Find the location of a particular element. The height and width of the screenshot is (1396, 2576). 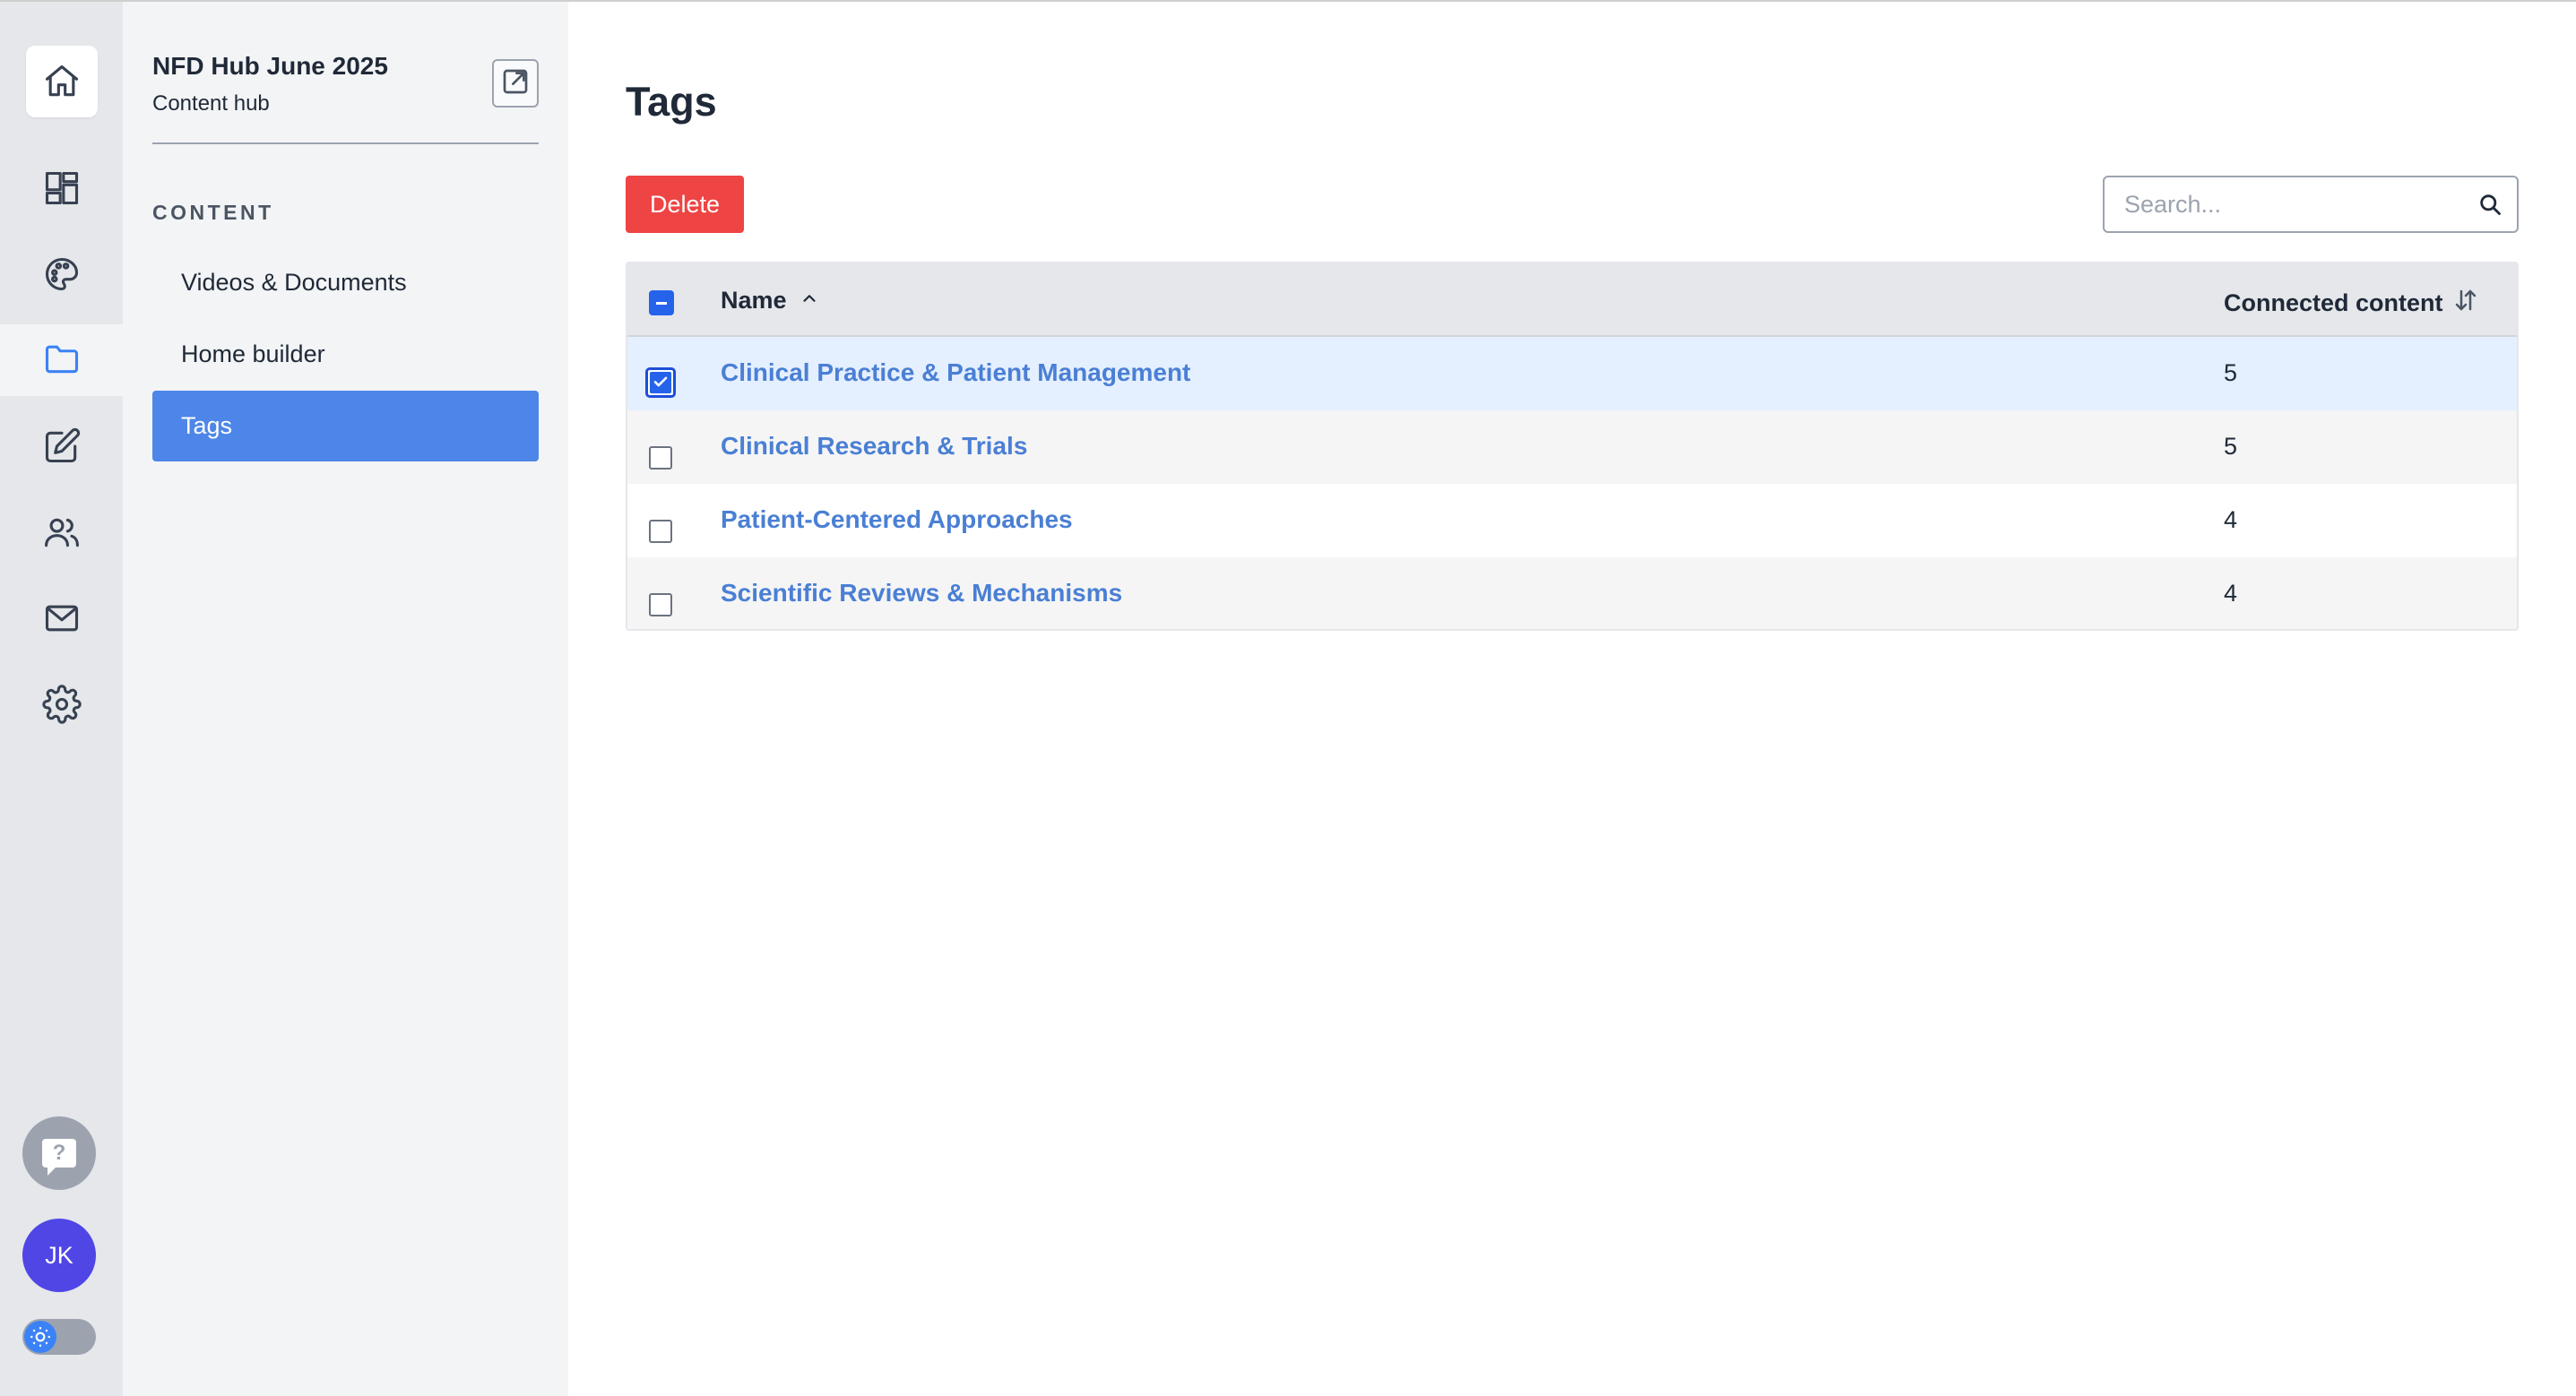

edit-icon is located at coordinates (62, 448).